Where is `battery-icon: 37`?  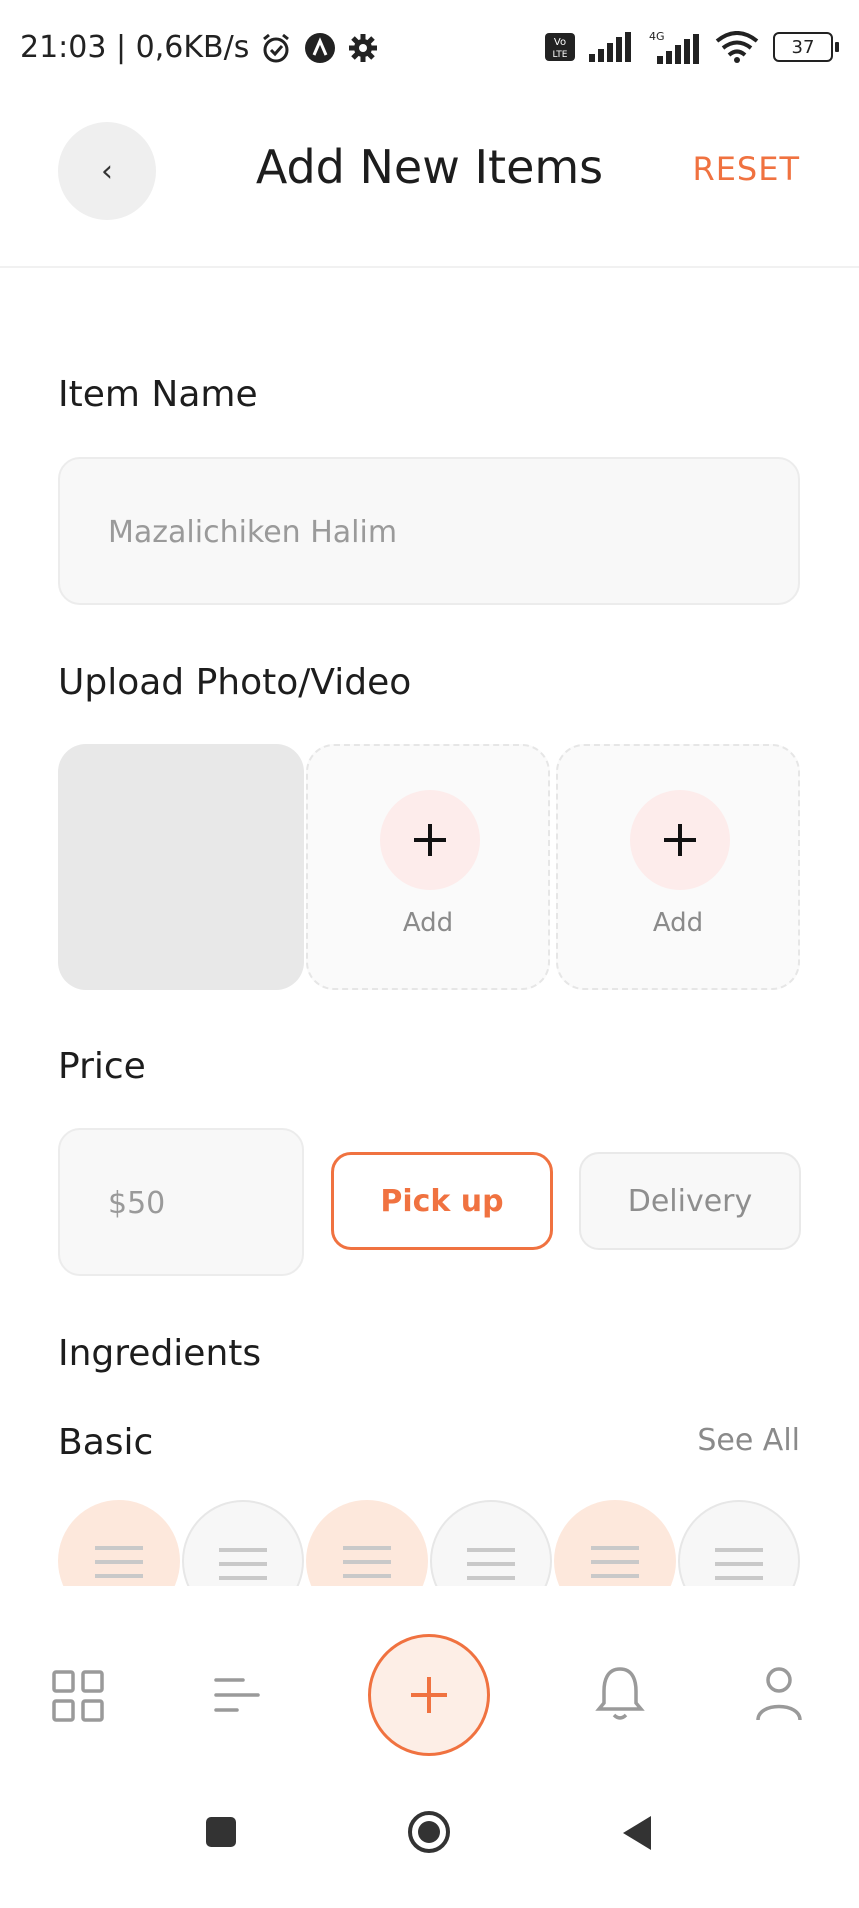
battery-icon: 37 is located at coordinates (806, 47).